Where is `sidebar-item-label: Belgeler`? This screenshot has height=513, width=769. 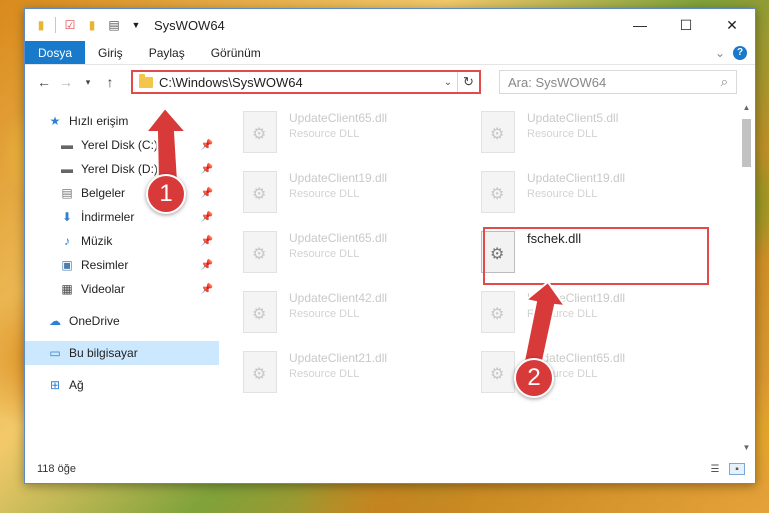 sidebar-item-label: Belgeler is located at coordinates (103, 193).